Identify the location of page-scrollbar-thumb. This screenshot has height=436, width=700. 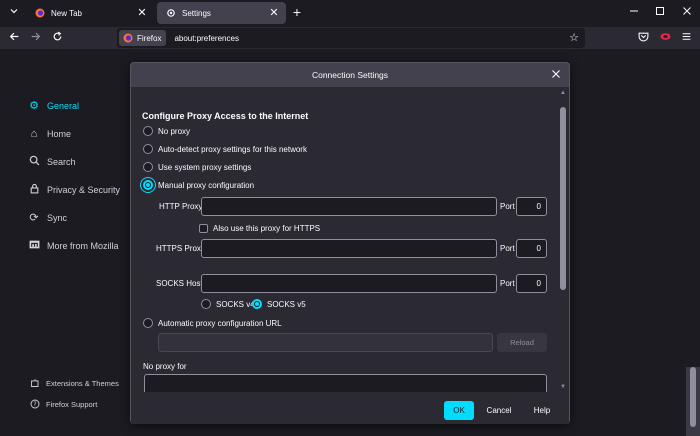
(693, 397).